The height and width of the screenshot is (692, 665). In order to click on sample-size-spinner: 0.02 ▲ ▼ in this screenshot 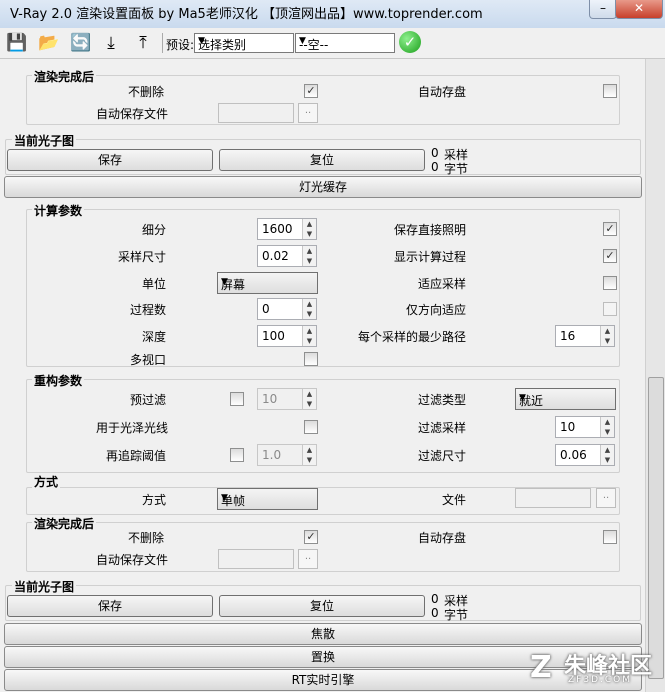, I will do `click(287, 256)`.